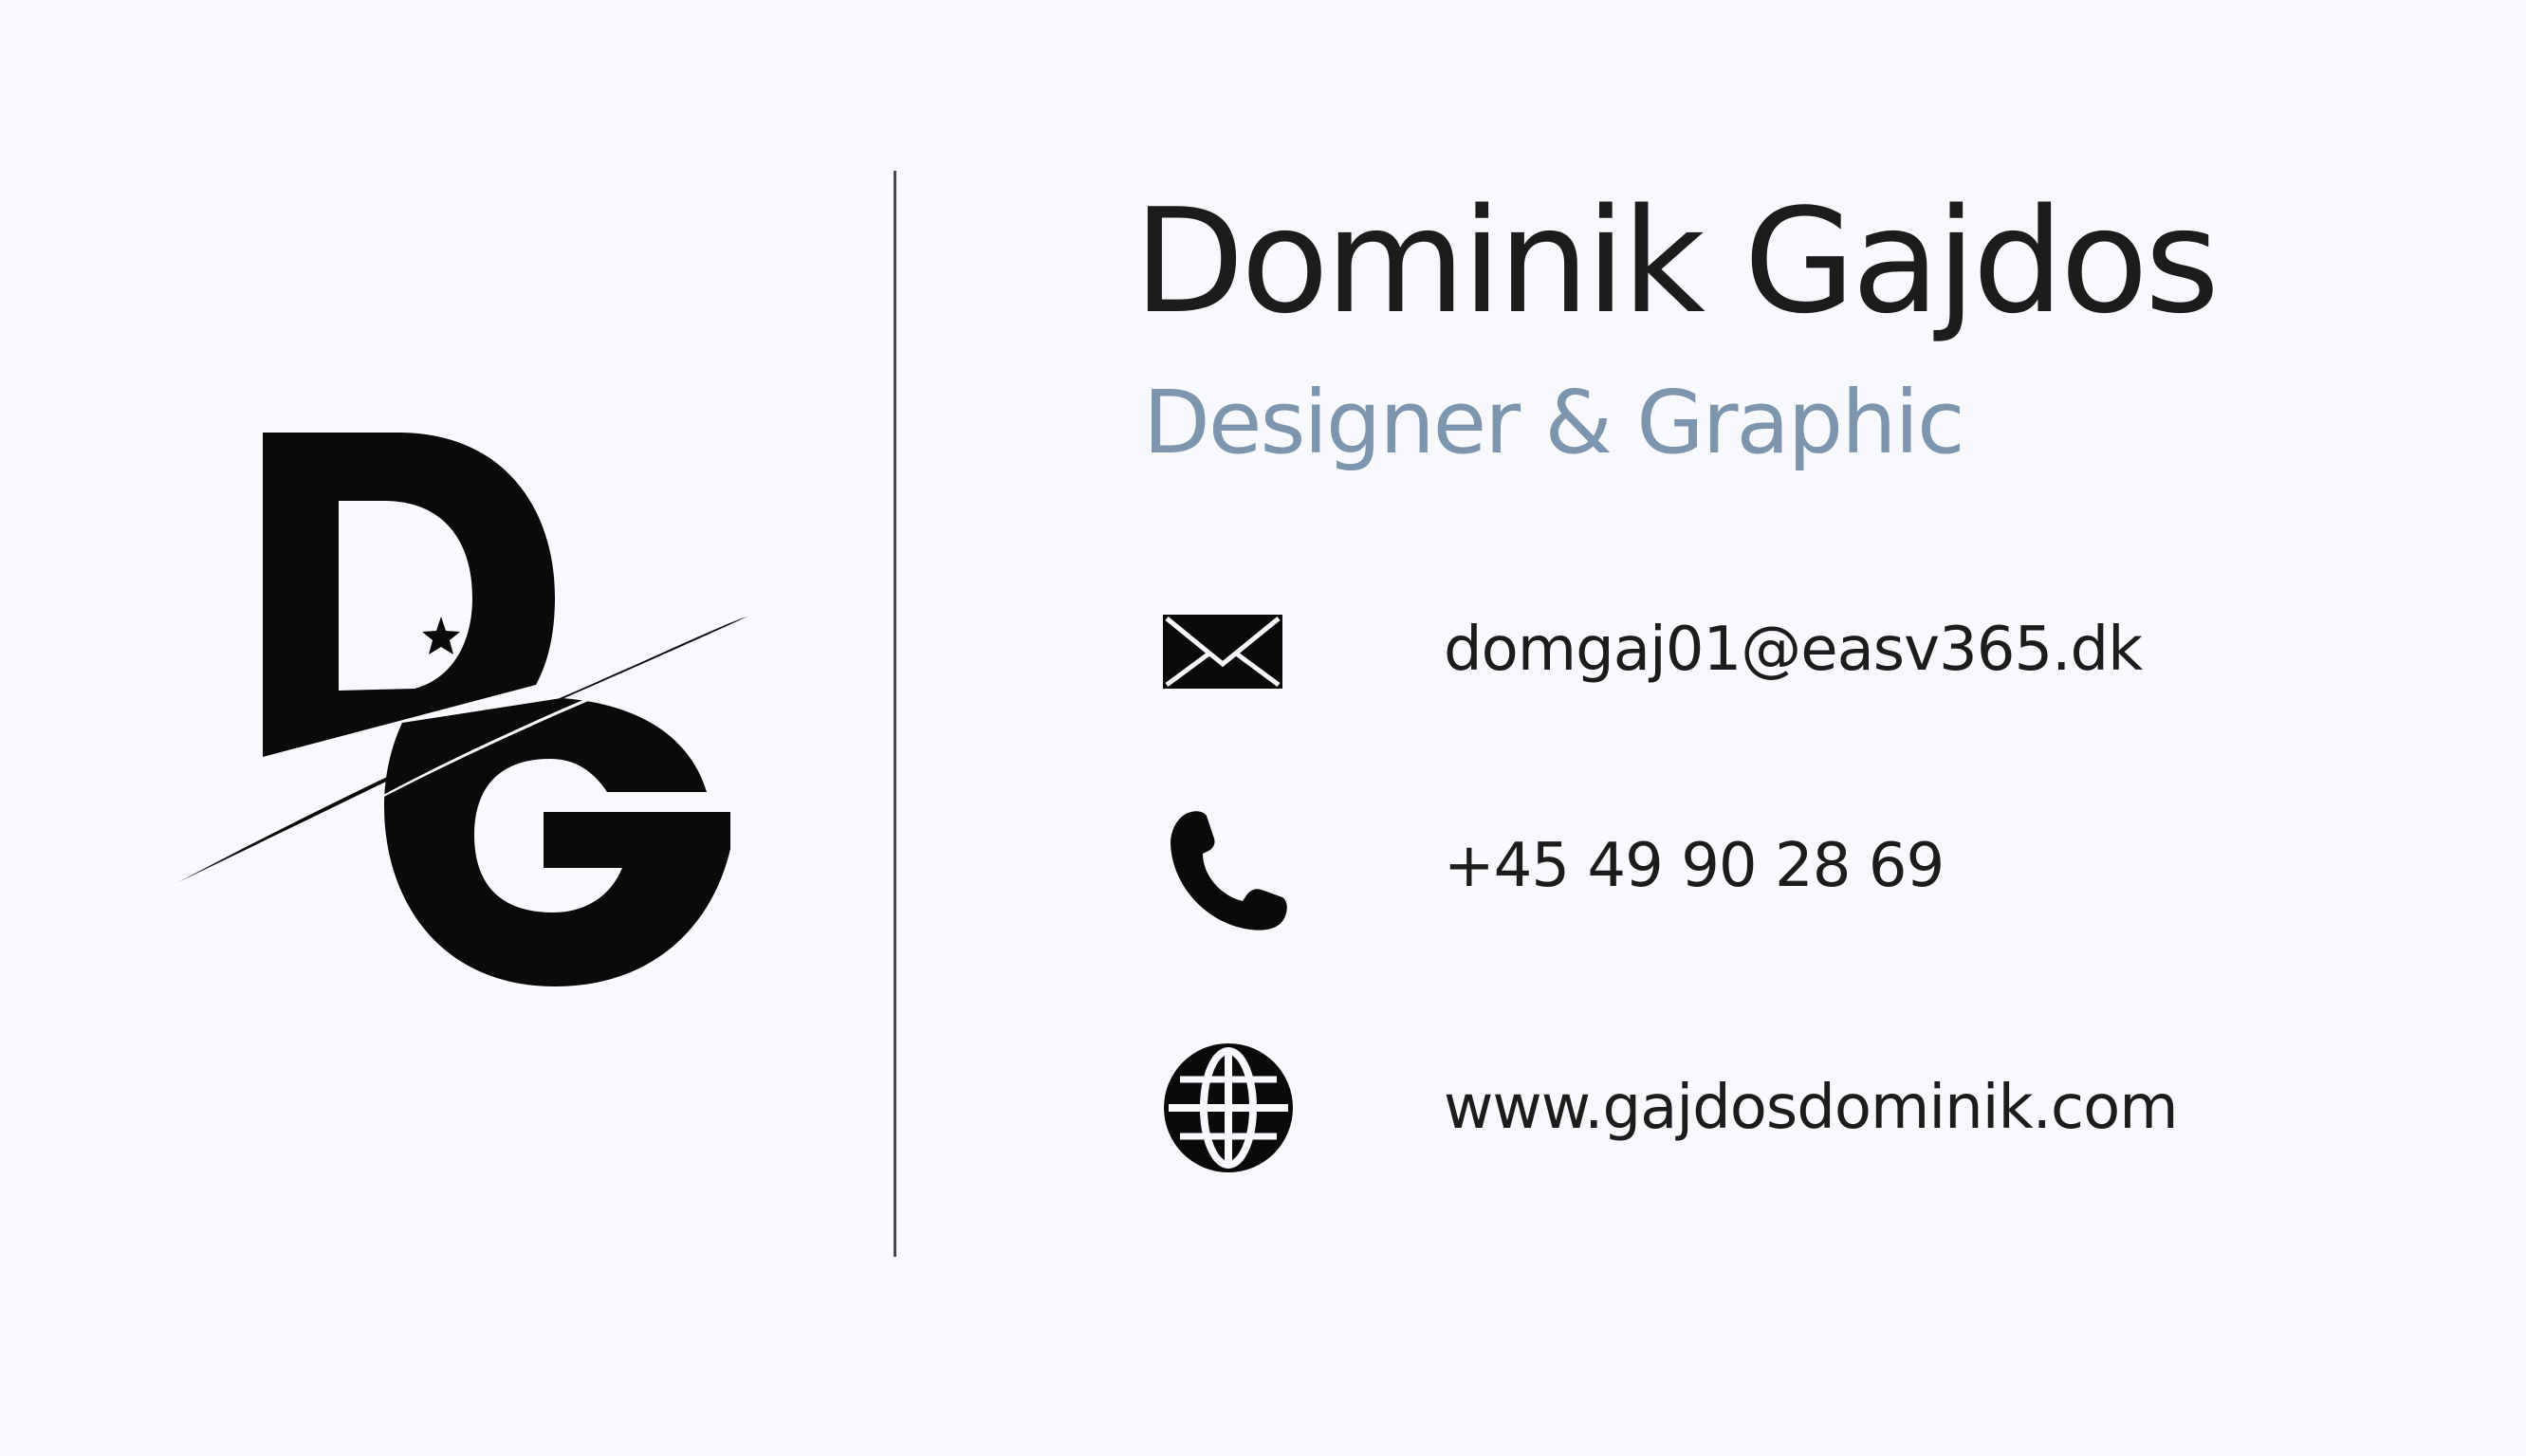  What do you see at coordinates (1694, 866) in the screenshot?
I see `phone-link: +45 49 90 28 69` at bounding box center [1694, 866].